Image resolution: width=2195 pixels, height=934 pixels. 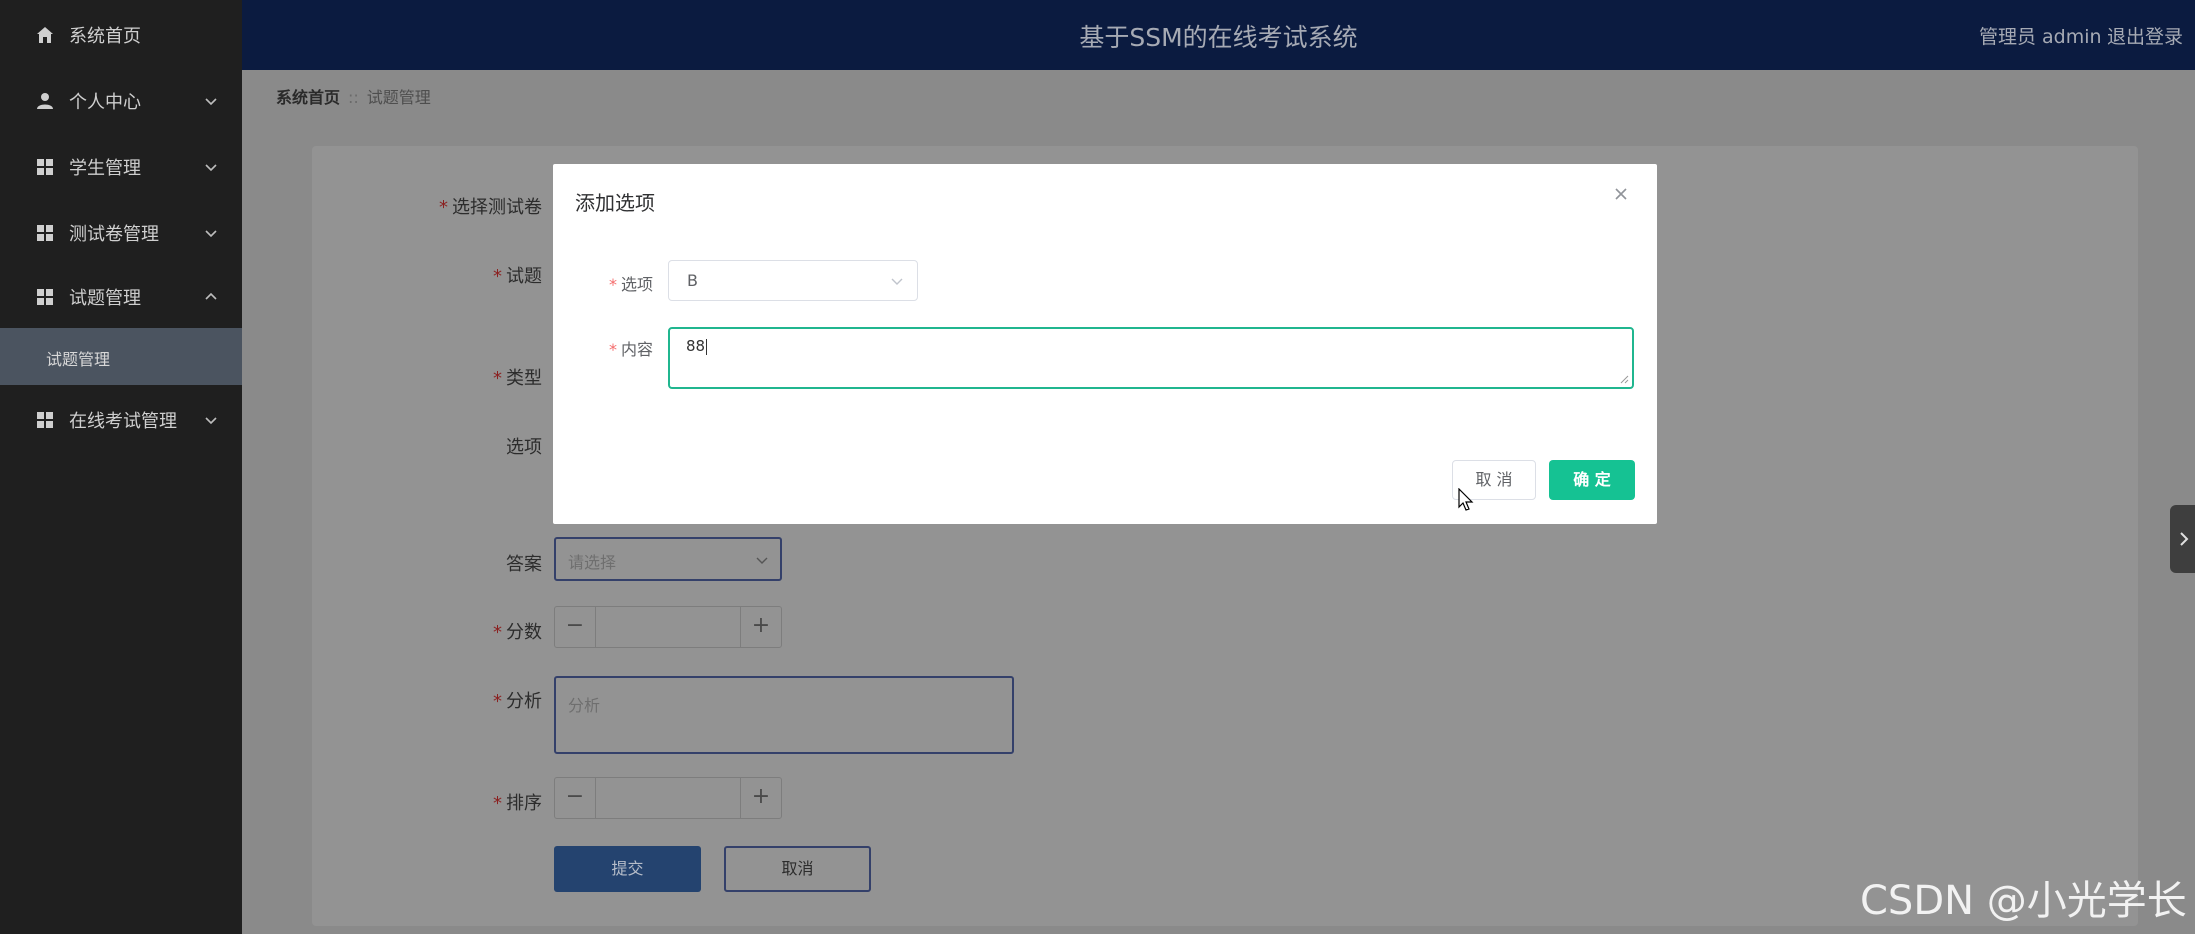 What do you see at coordinates (627, 869) in the screenshot?
I see `submit-button: 提交` at bounding box center [627, 869].